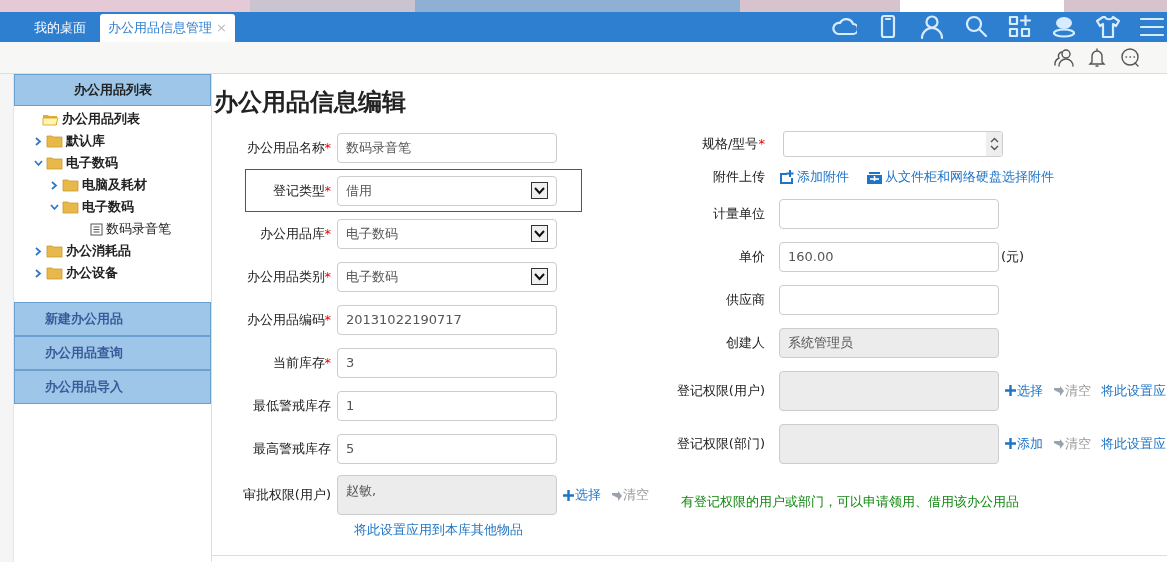  I want to click on input-field: 3, so click(447, 362).